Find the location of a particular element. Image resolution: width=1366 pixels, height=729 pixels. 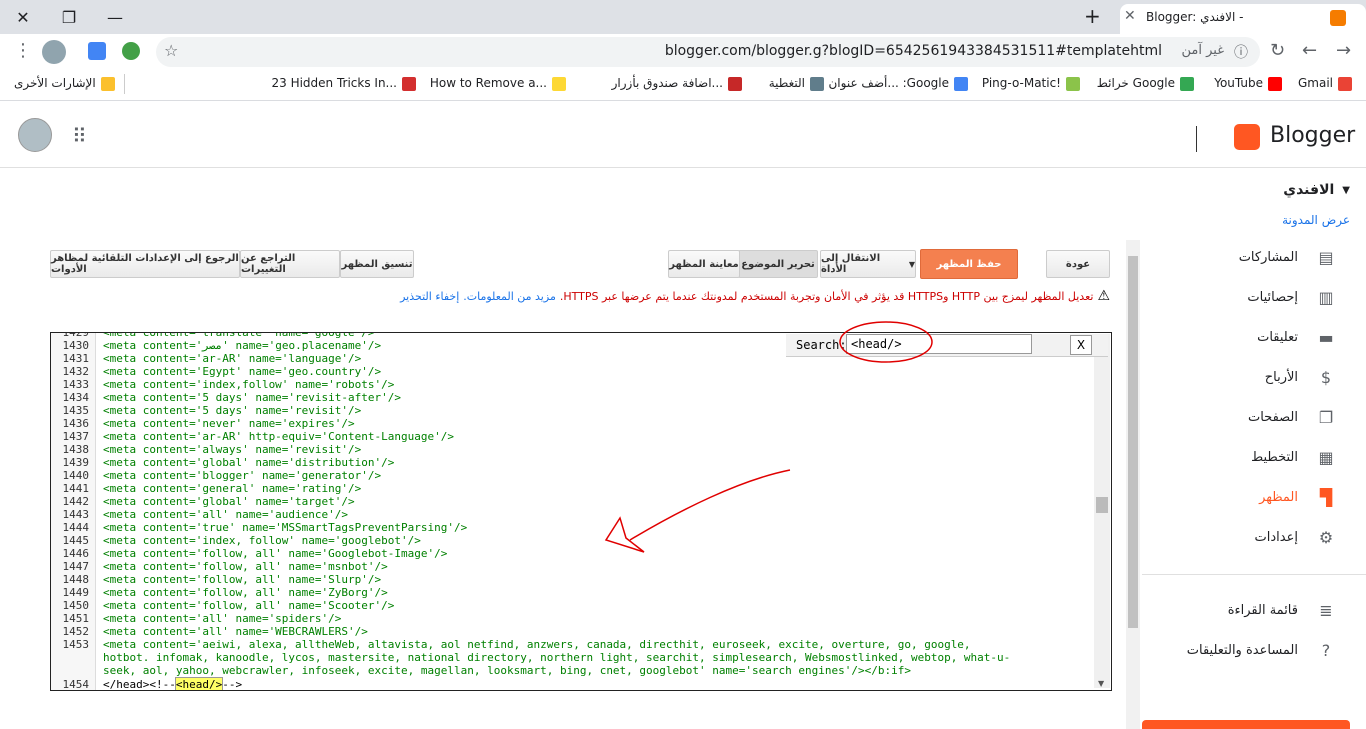

annotation-overlay is located at coordinates (768, 437).